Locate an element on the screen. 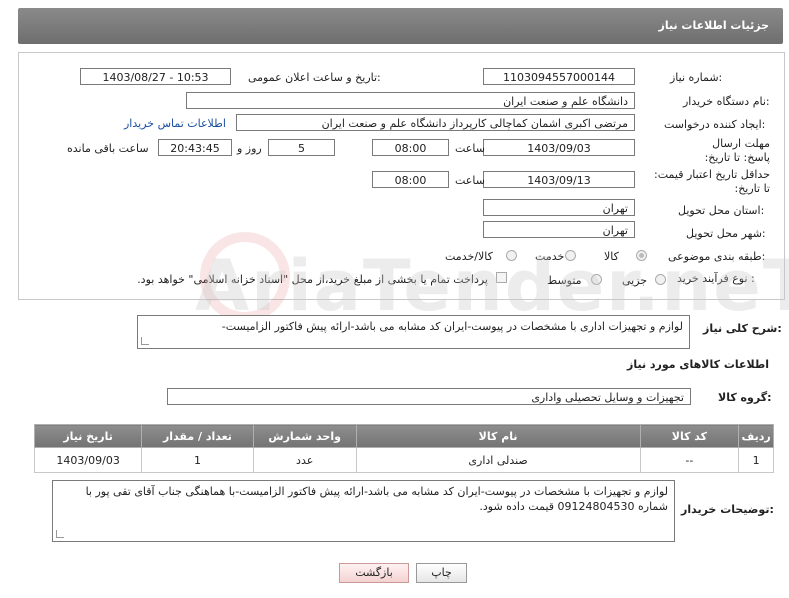 The image size is (789, 598). buyer-org-field: دانشگاه علم و صنعت ایران is located at coordinates (410, 100).